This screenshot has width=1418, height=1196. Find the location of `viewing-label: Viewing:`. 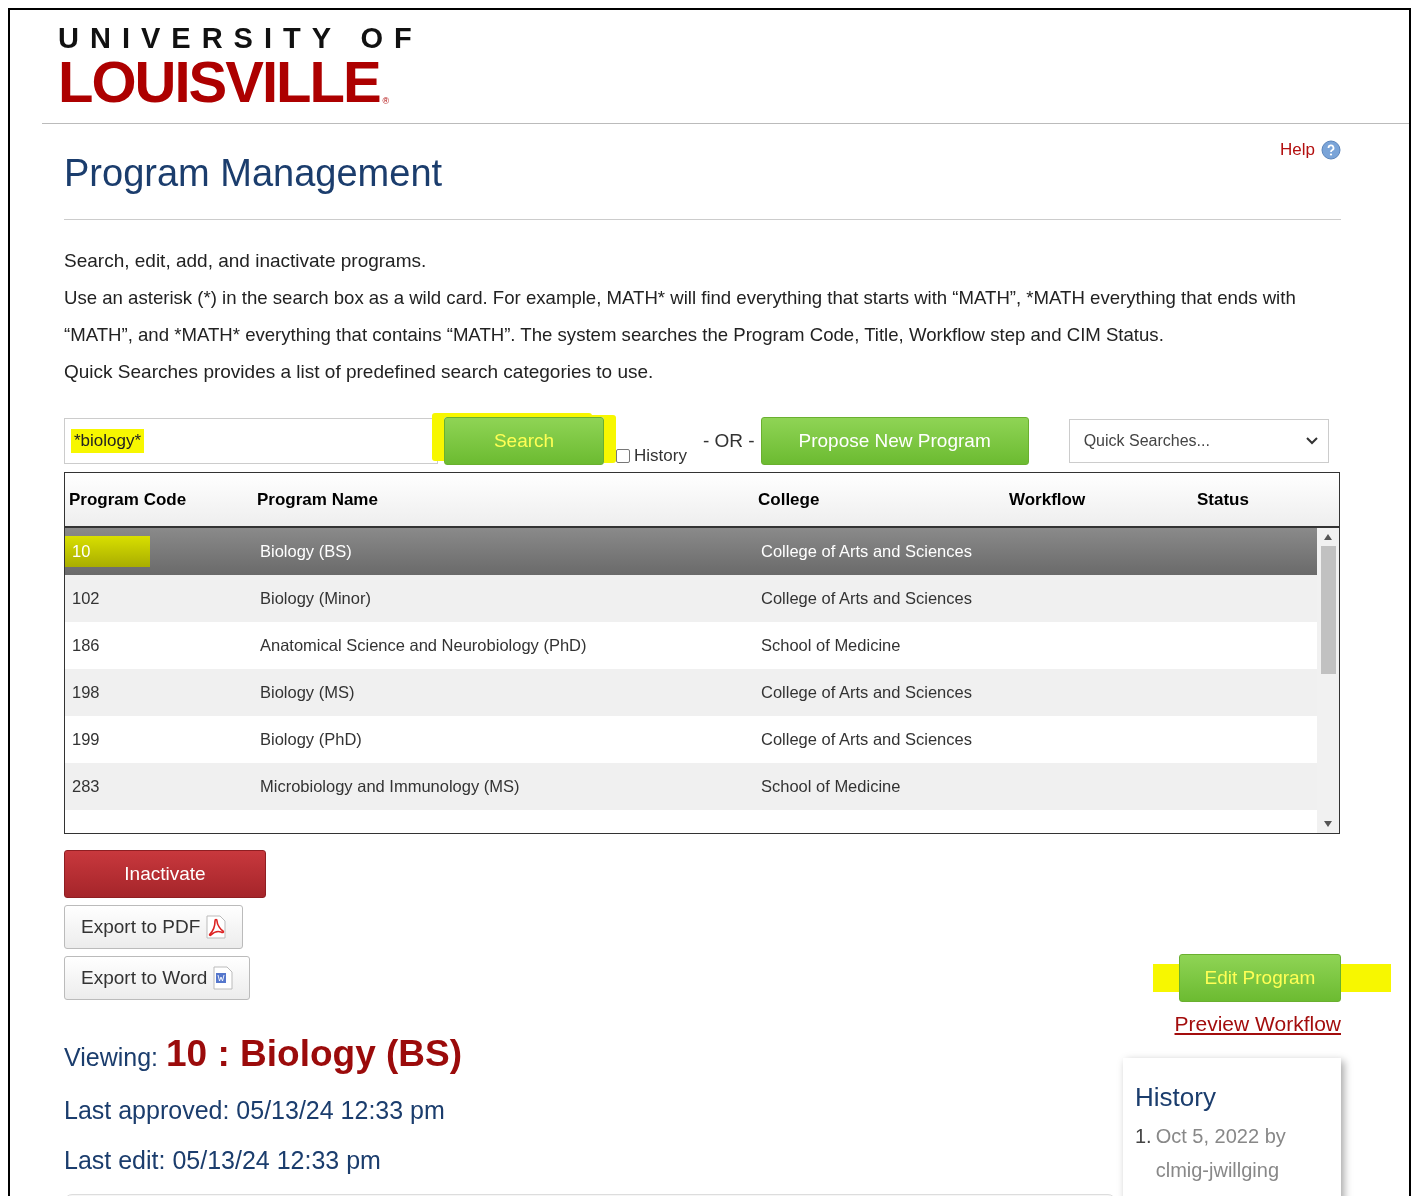

viewing-label: Viewing: is located at coordinates (111, 1057).